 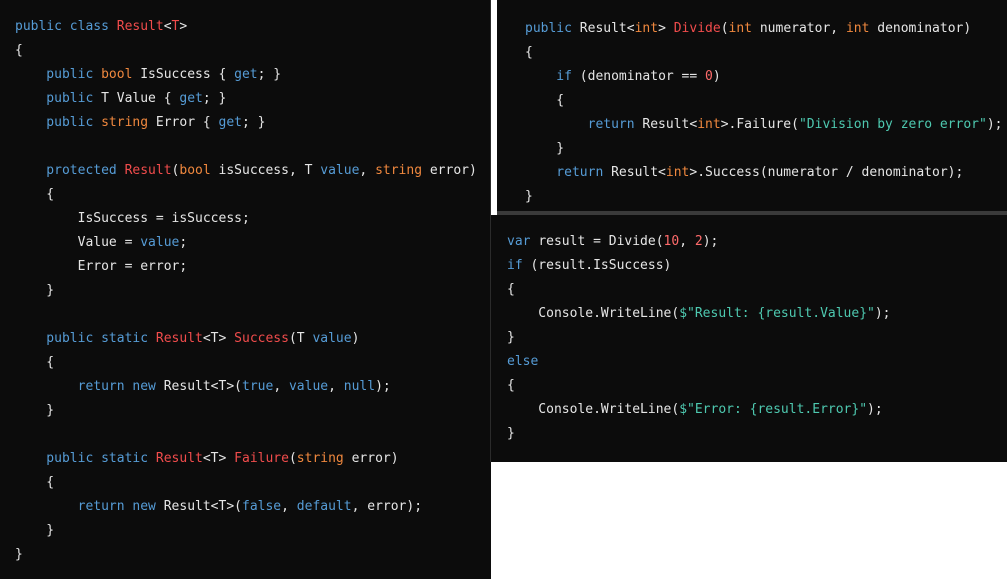 I want to click on code-line: if (denominator == 0), so click(x=766, y=77).